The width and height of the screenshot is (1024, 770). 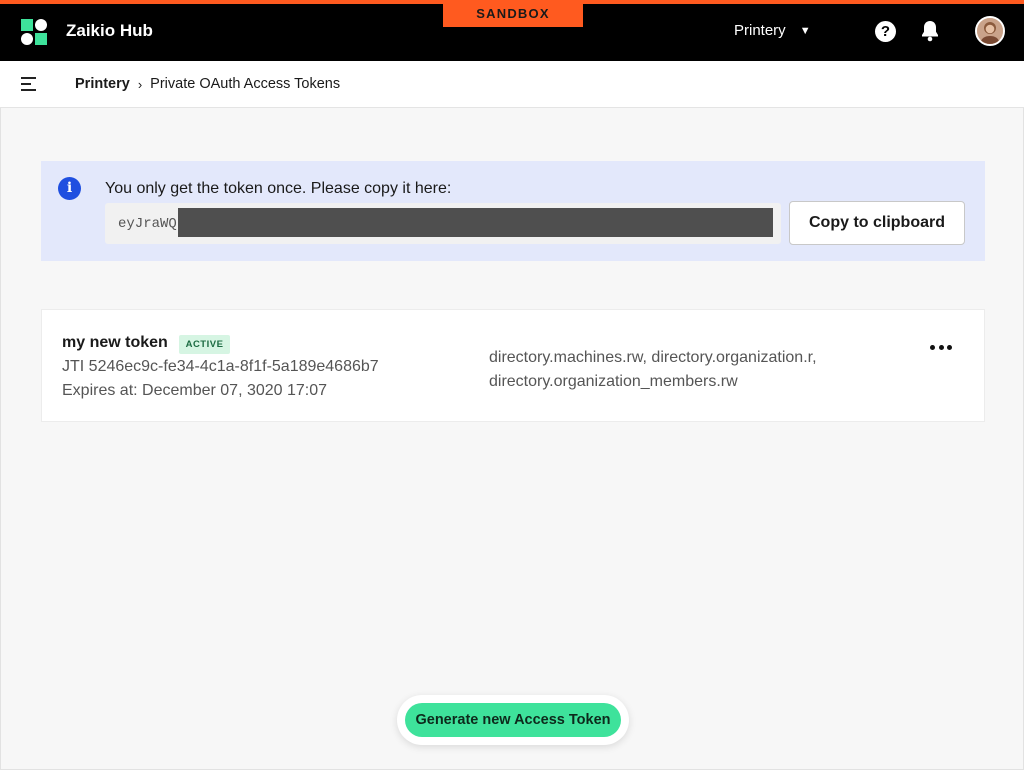 I want to click on breadcrumb-bar: Printery › Private OAuth Access Tokens, so click(x=512, y=84).